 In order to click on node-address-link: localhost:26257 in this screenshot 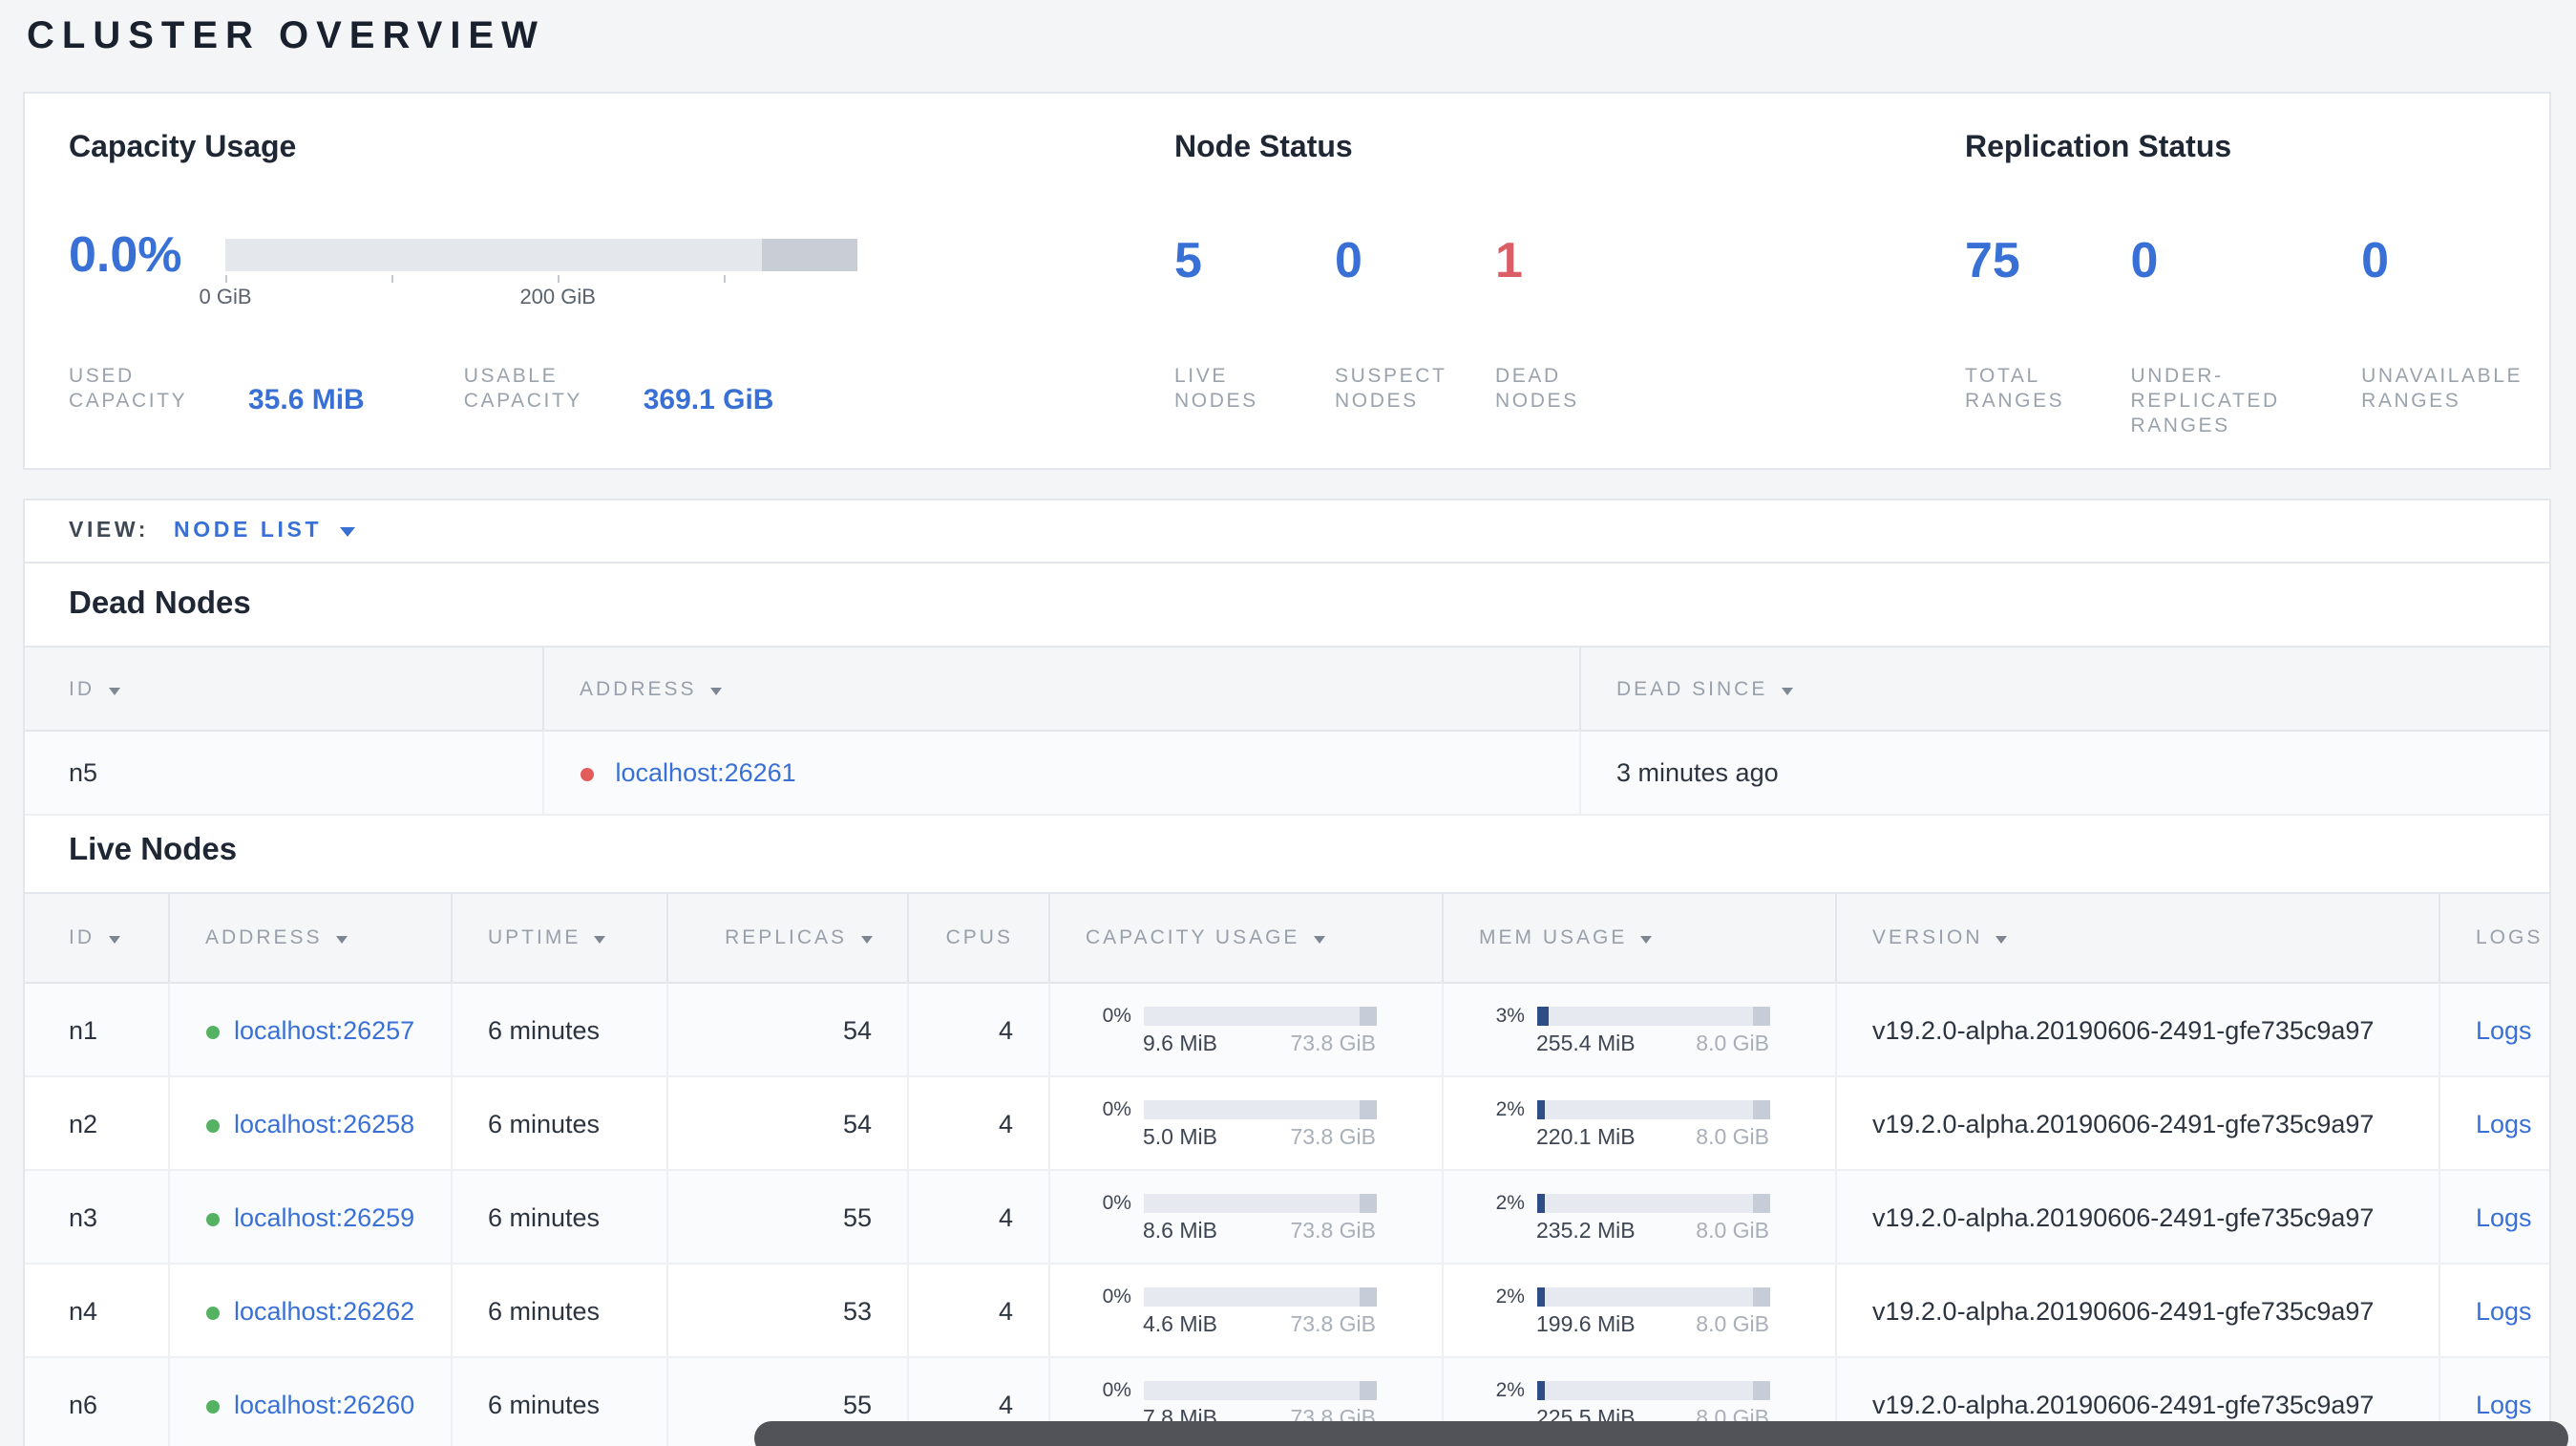, I will do `click(324, 1029)`.